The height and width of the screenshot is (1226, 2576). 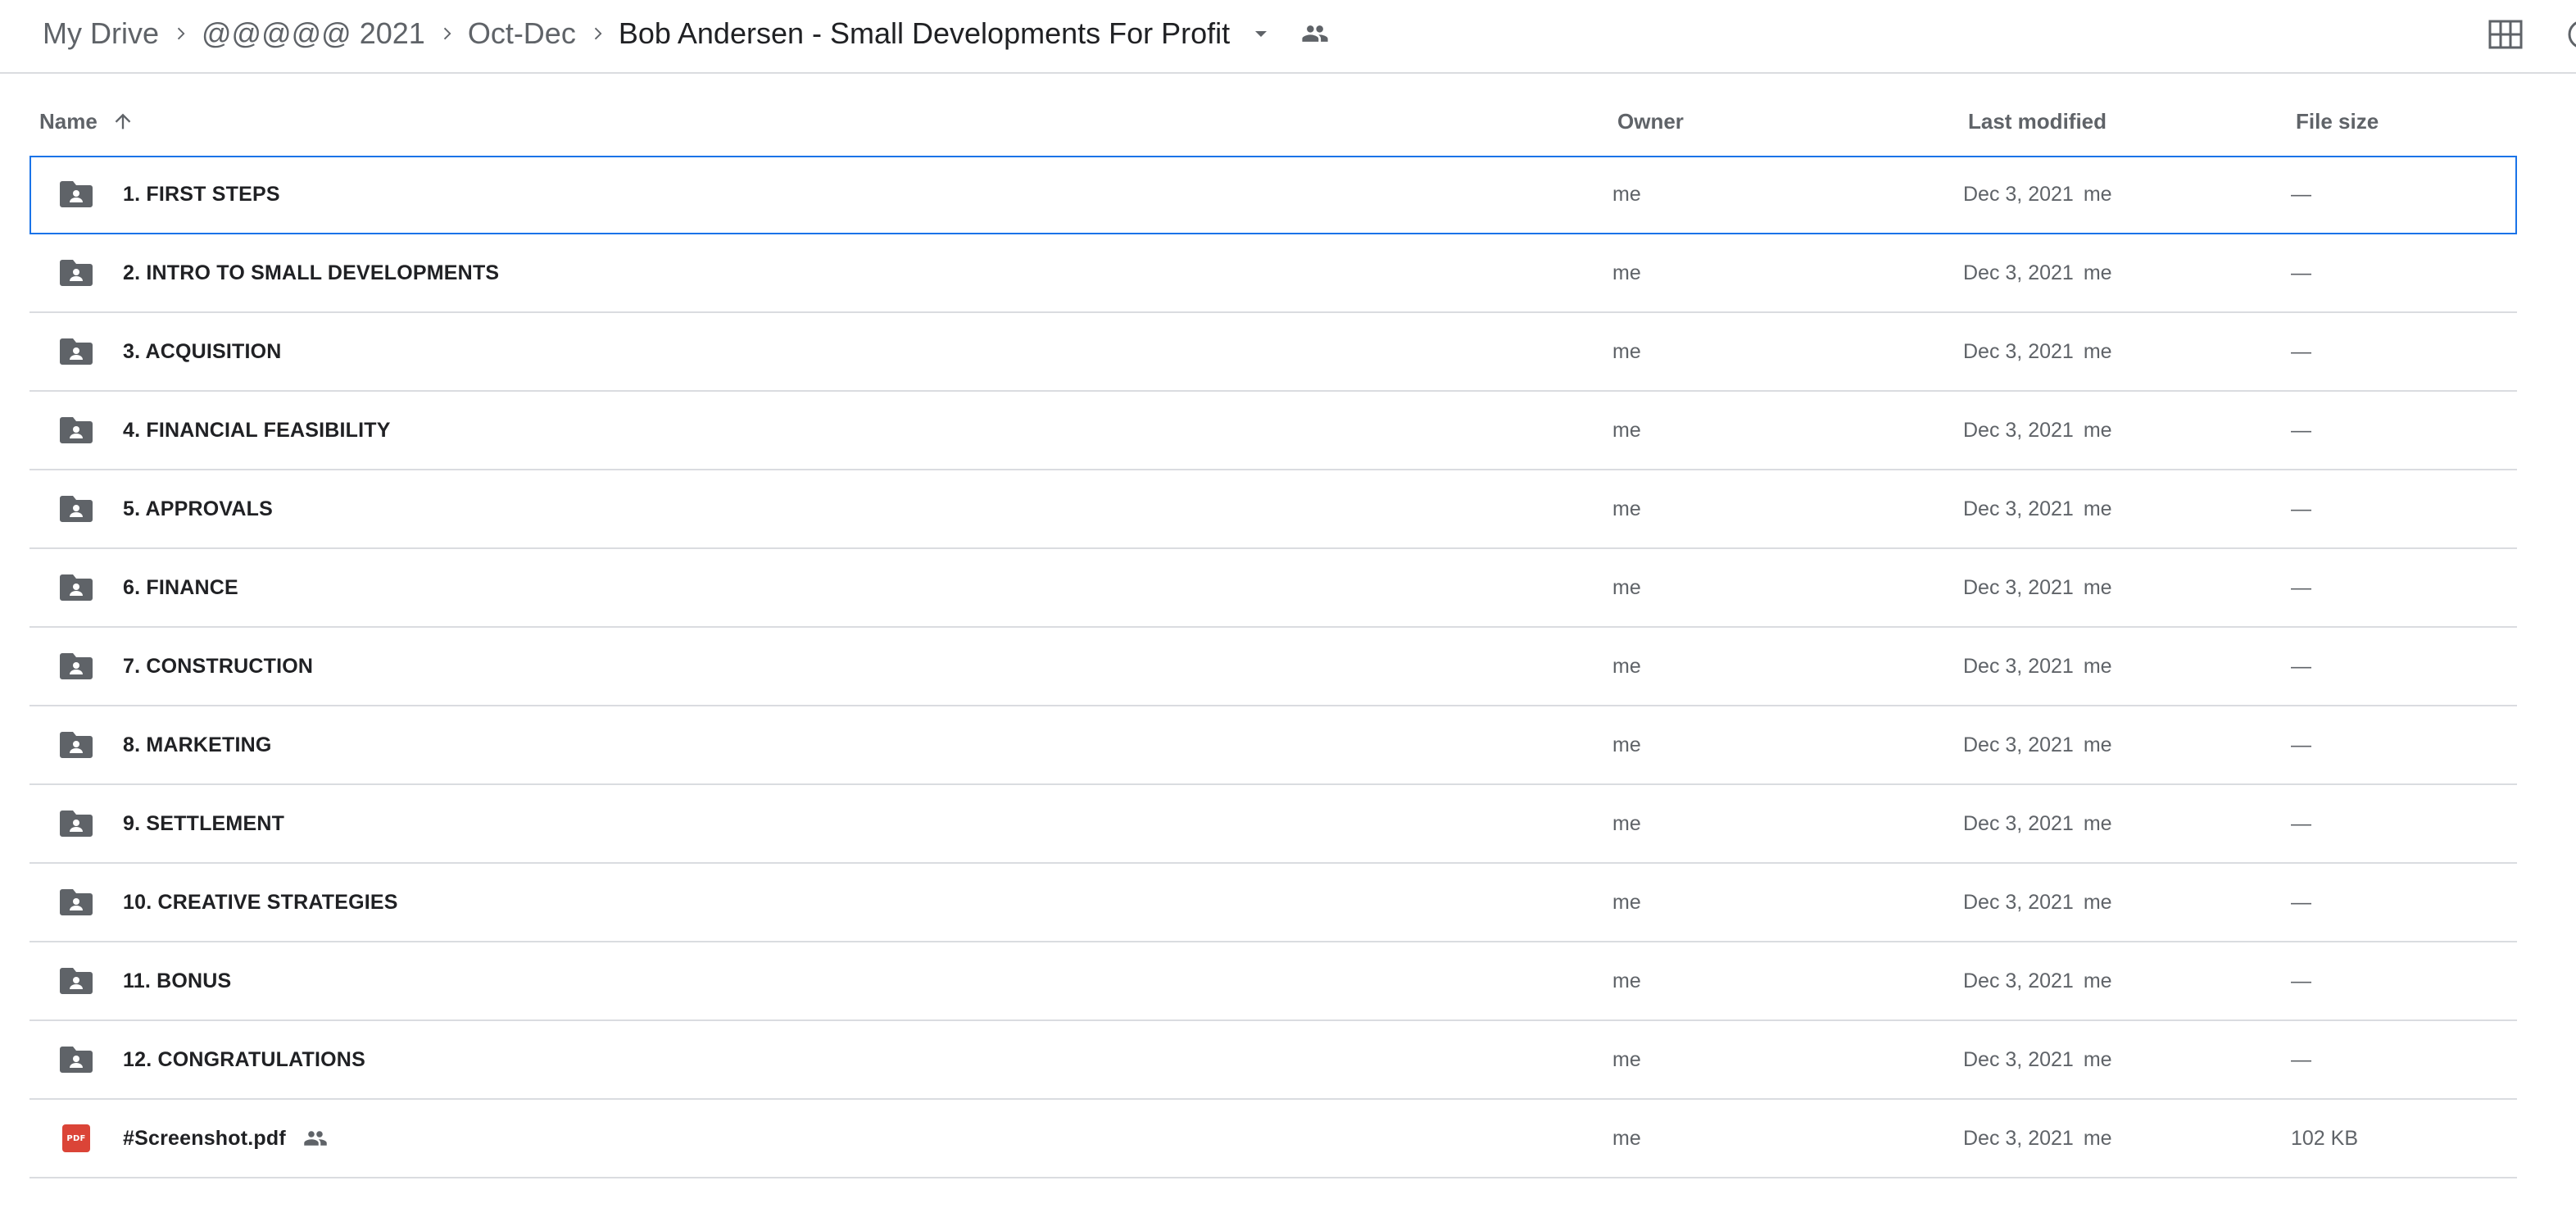 I want to click on file-name: 4. FINANCIAL FEASIBILITY, so click(x=257, y=430).